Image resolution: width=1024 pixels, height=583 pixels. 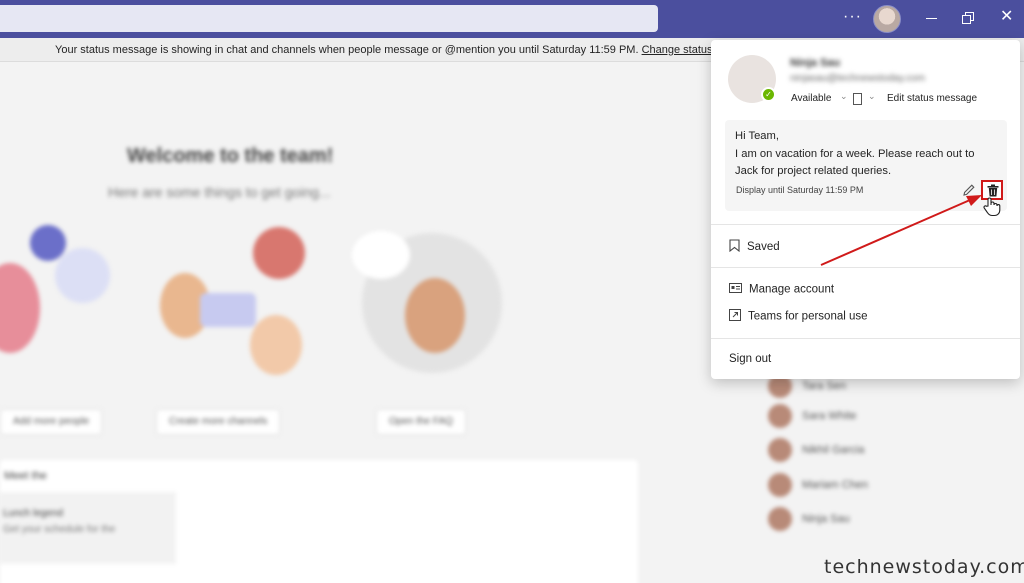 What do you see at coordinates (218, 422) in the screenshot?
I see `create-channels-button: Create more channels` at bounding box center [218, 422].